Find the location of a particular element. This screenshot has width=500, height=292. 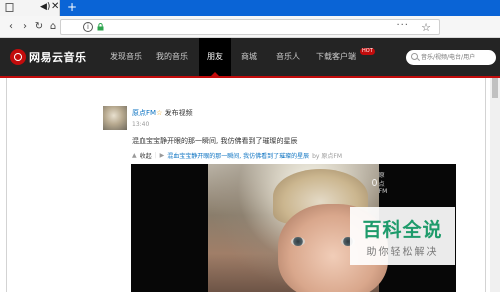

top-nav: 网易云音乐 发现音乐 我的音乐 朋友 商城 音乐人 下载客户端 HOT is located at coordinates (250, 57).